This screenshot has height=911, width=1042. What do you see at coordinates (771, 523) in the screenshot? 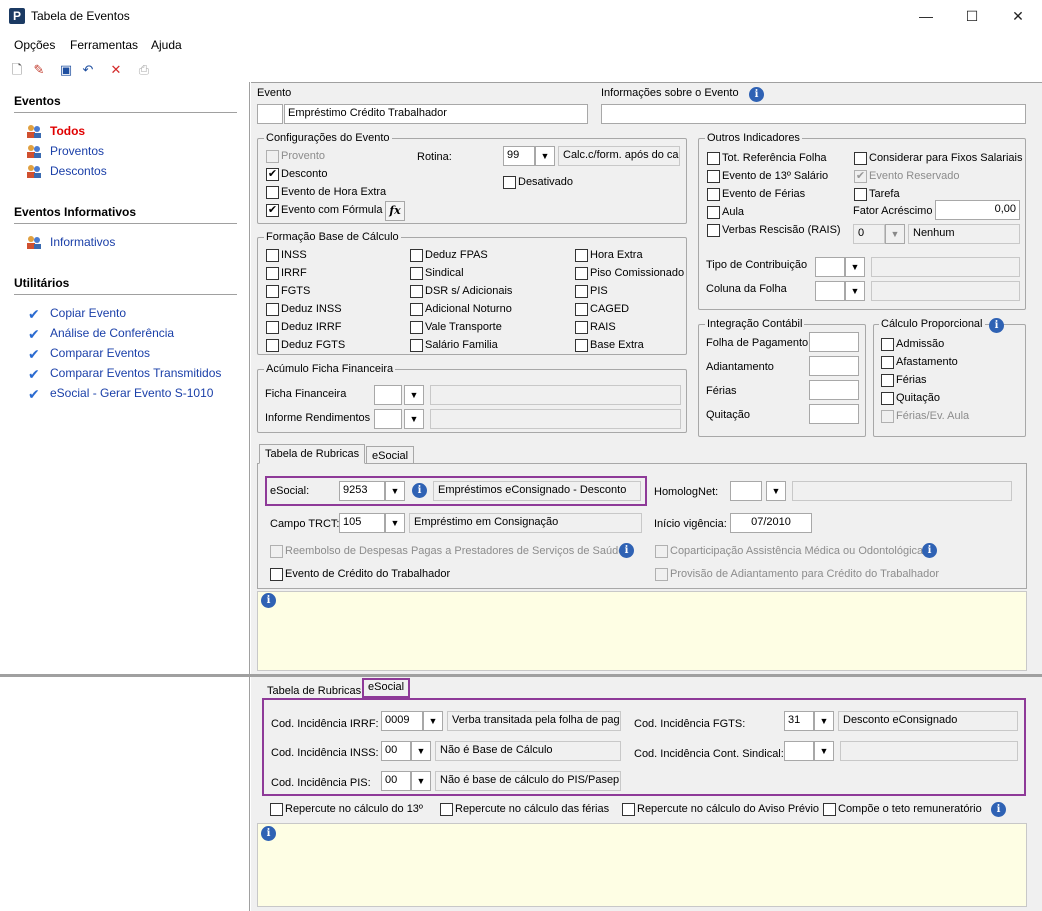
I see `vigencia-field: 07/2010` at bounding box center [771, 523].